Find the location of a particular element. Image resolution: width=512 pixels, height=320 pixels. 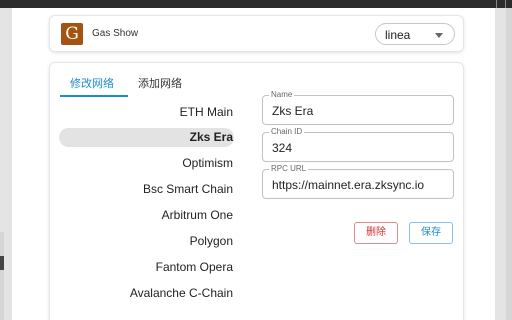

tab-add-network: 添加网络 is located at coordinates (160, 83).